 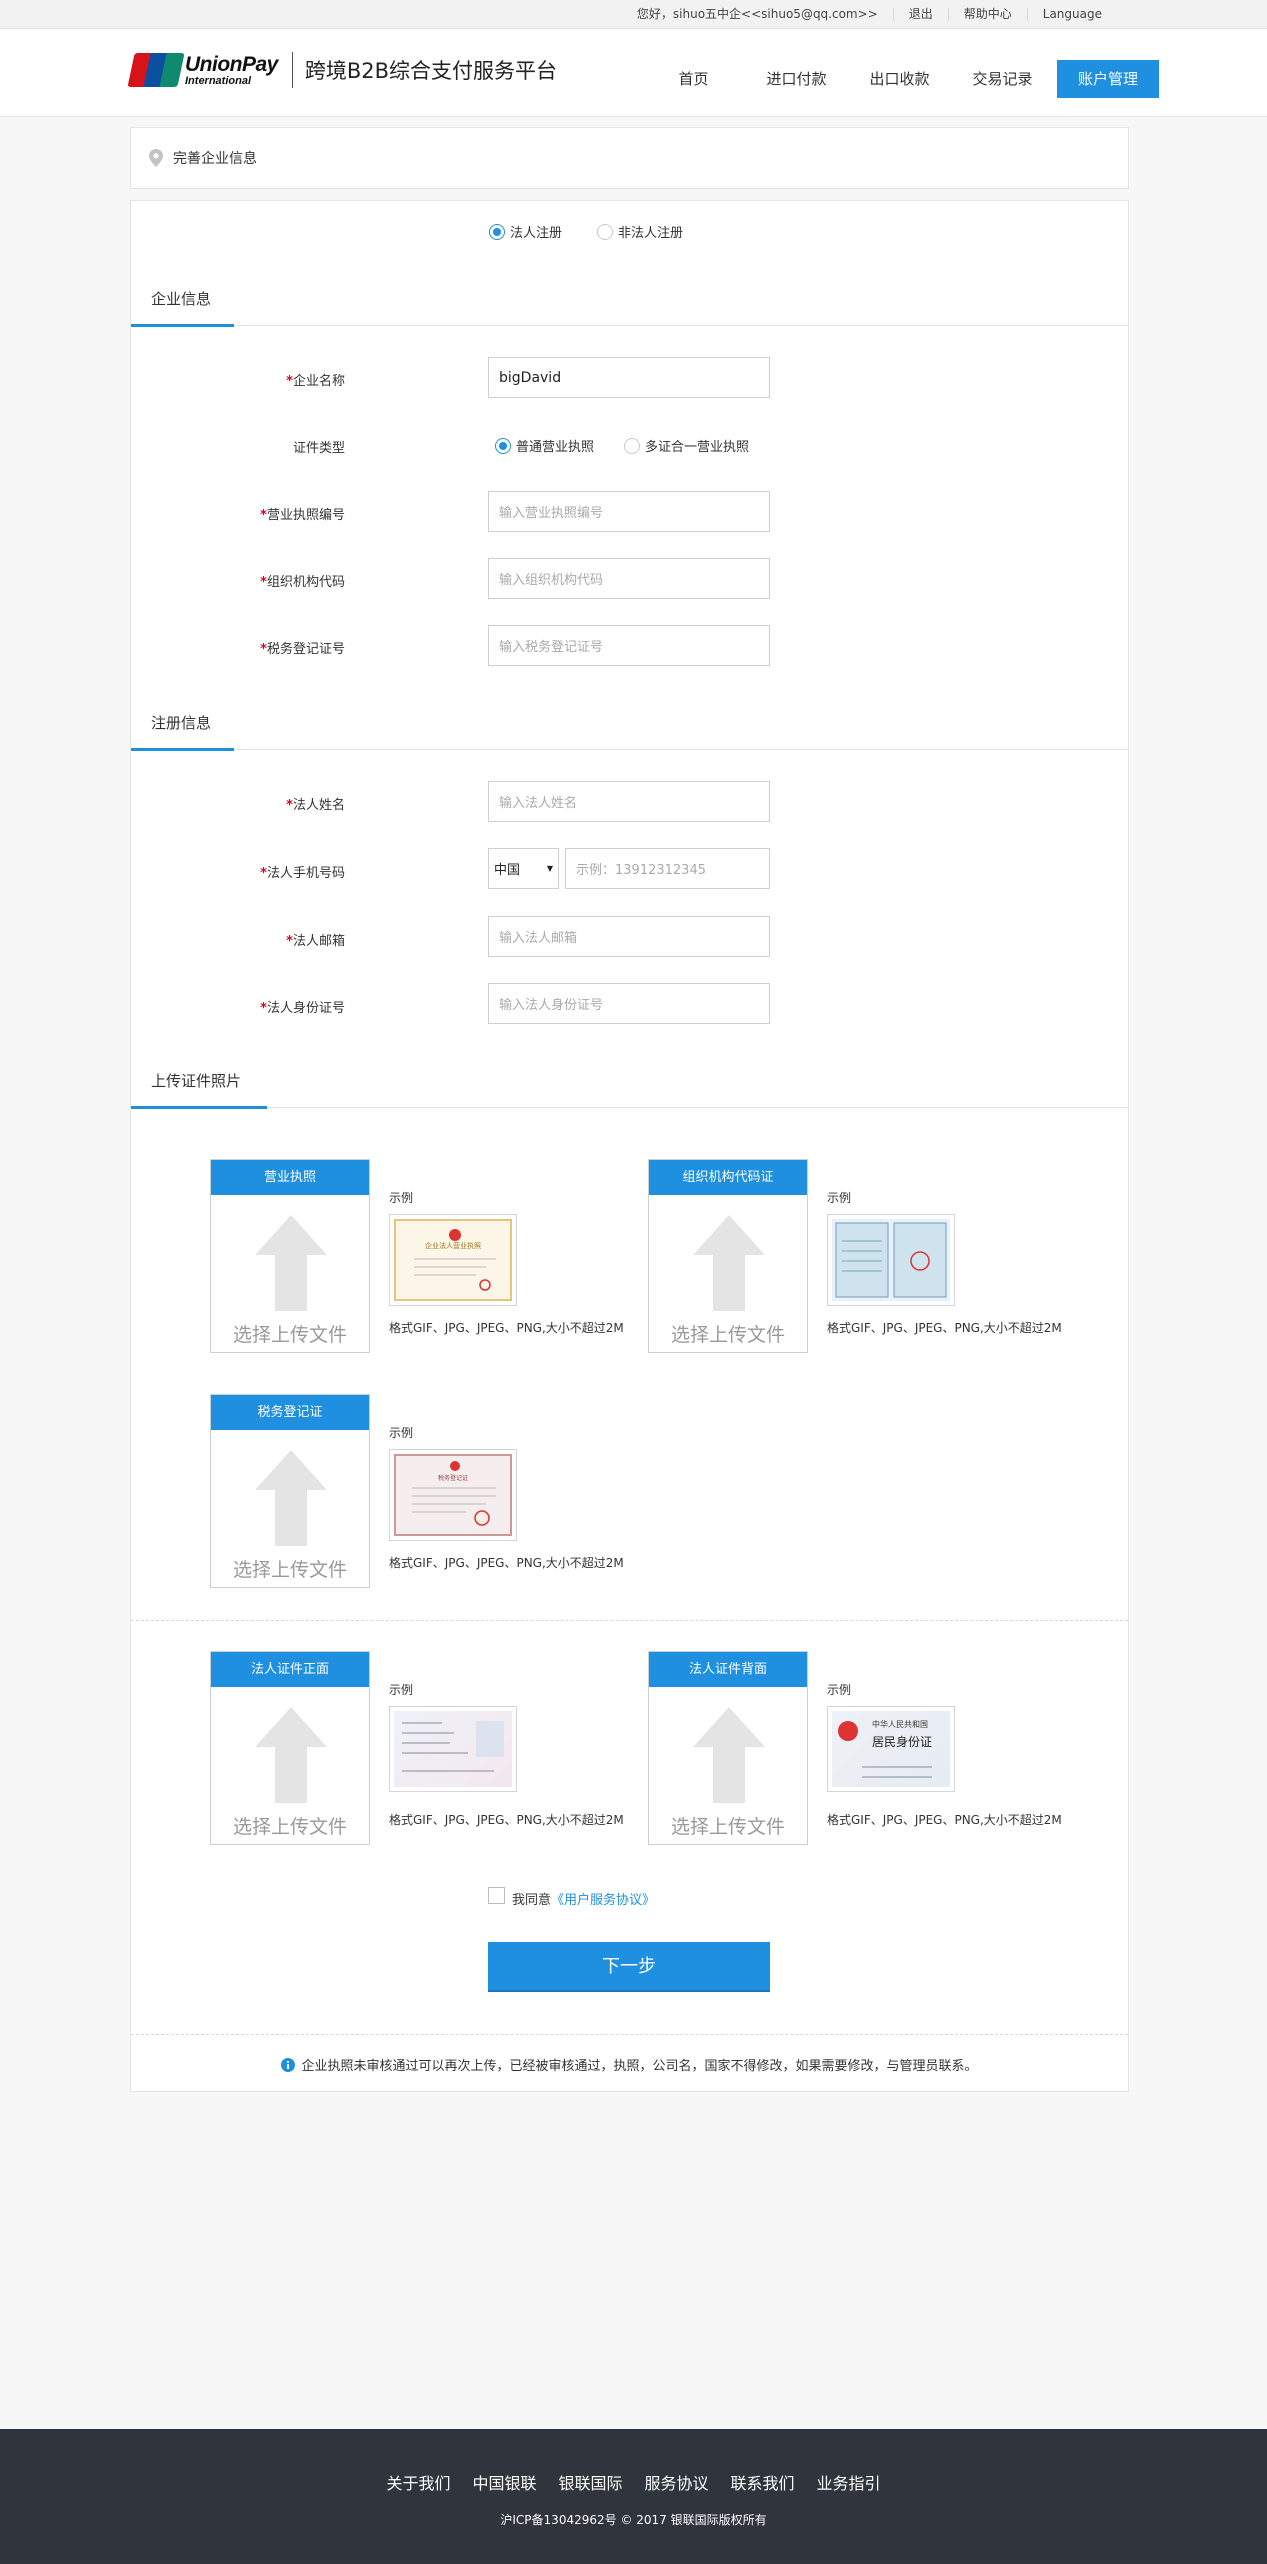 What do you see at coordinates (196, 1081) in the screenshot?
I see `section-title: 上传证件照片` at bounding box center [196, 1081].